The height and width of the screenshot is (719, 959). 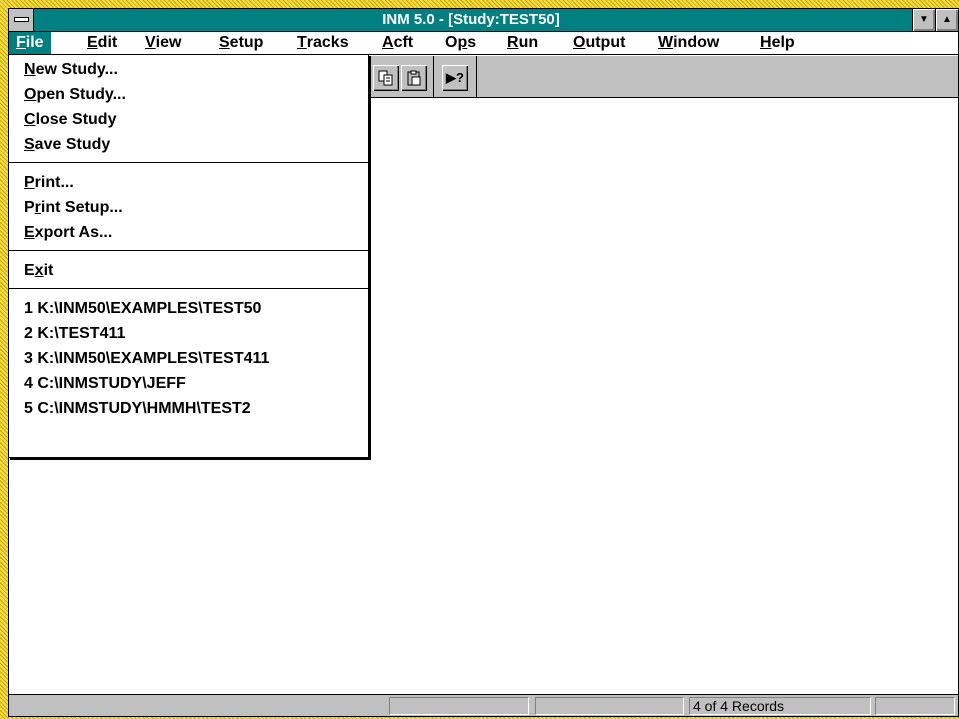 I want to click on paste-icon, so click(x=414, y=78).